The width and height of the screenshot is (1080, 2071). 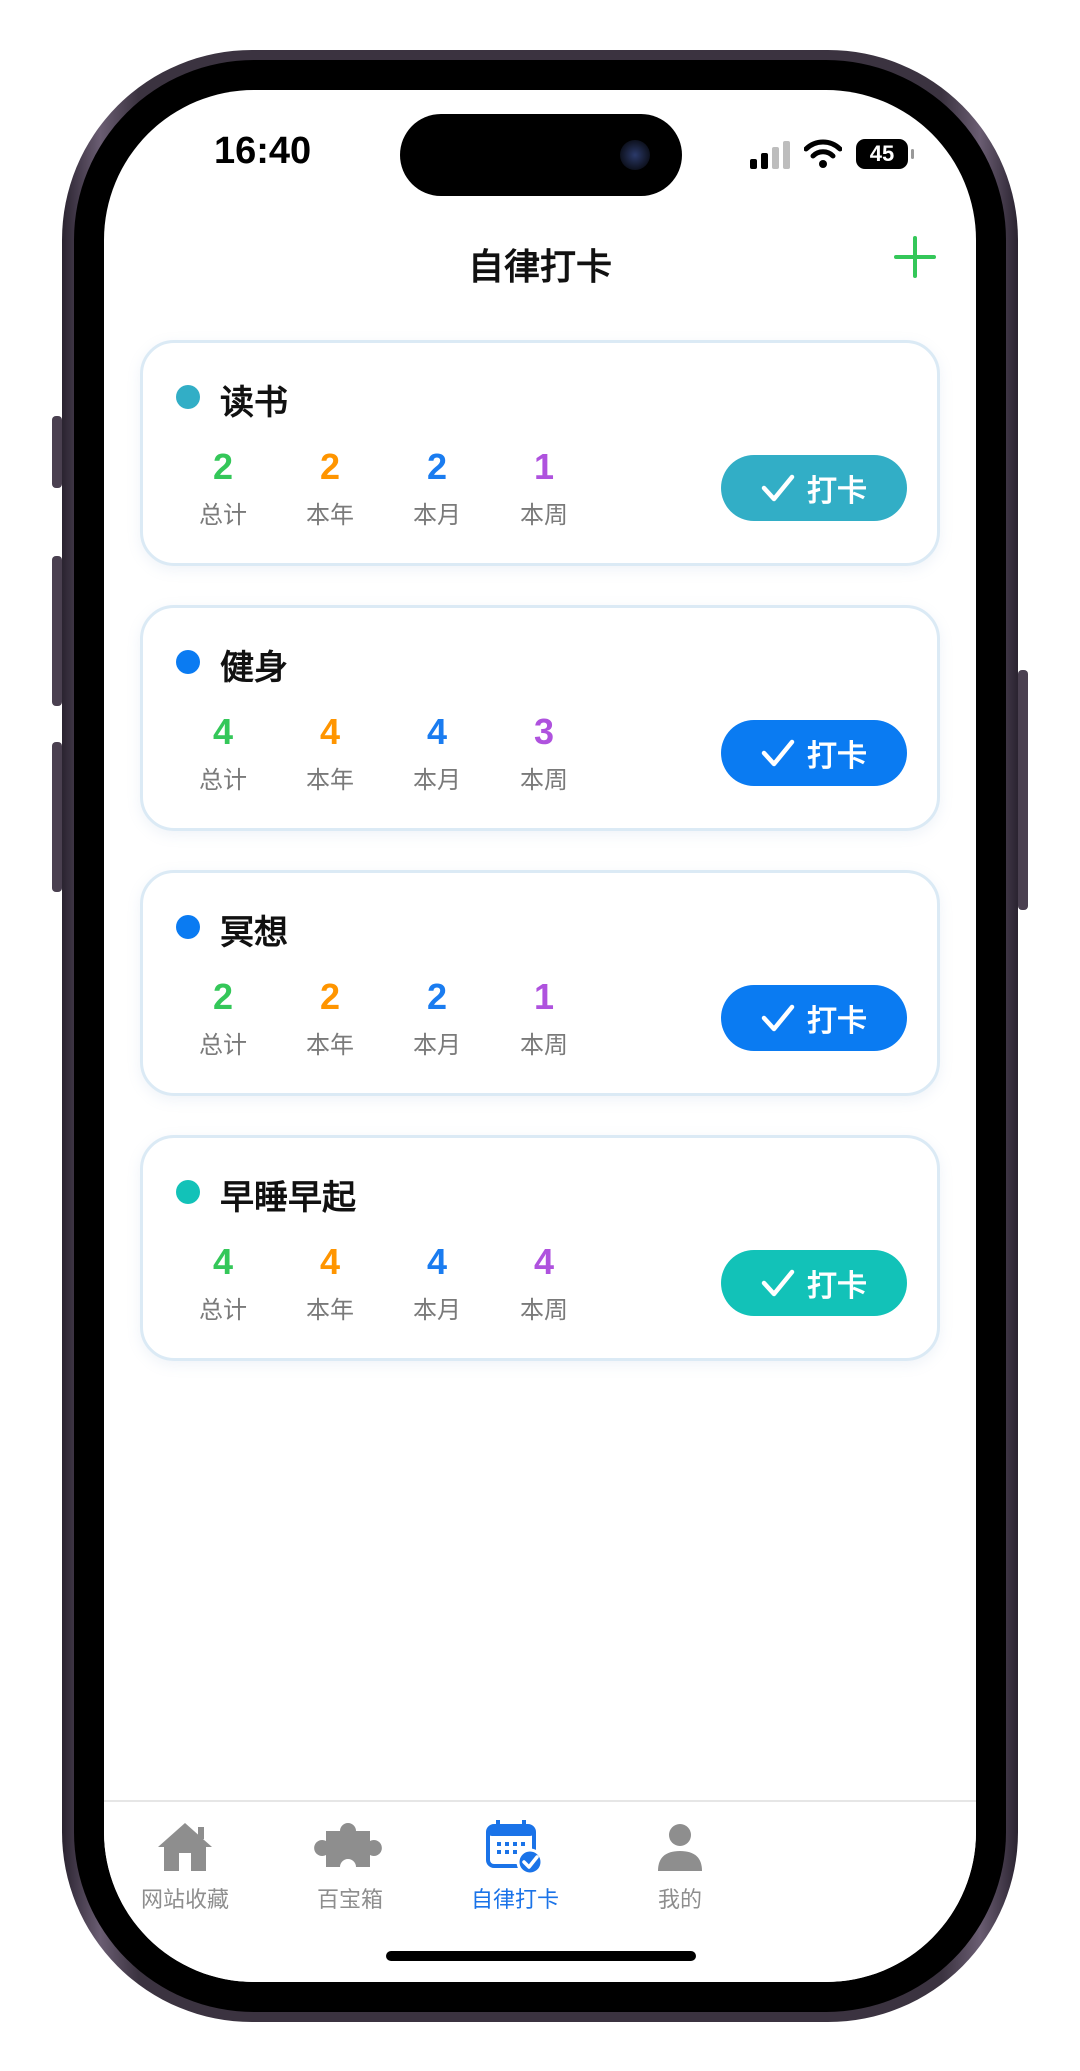 I want to click on tab-label: 百宝箱, so click(x=349, y=1900).